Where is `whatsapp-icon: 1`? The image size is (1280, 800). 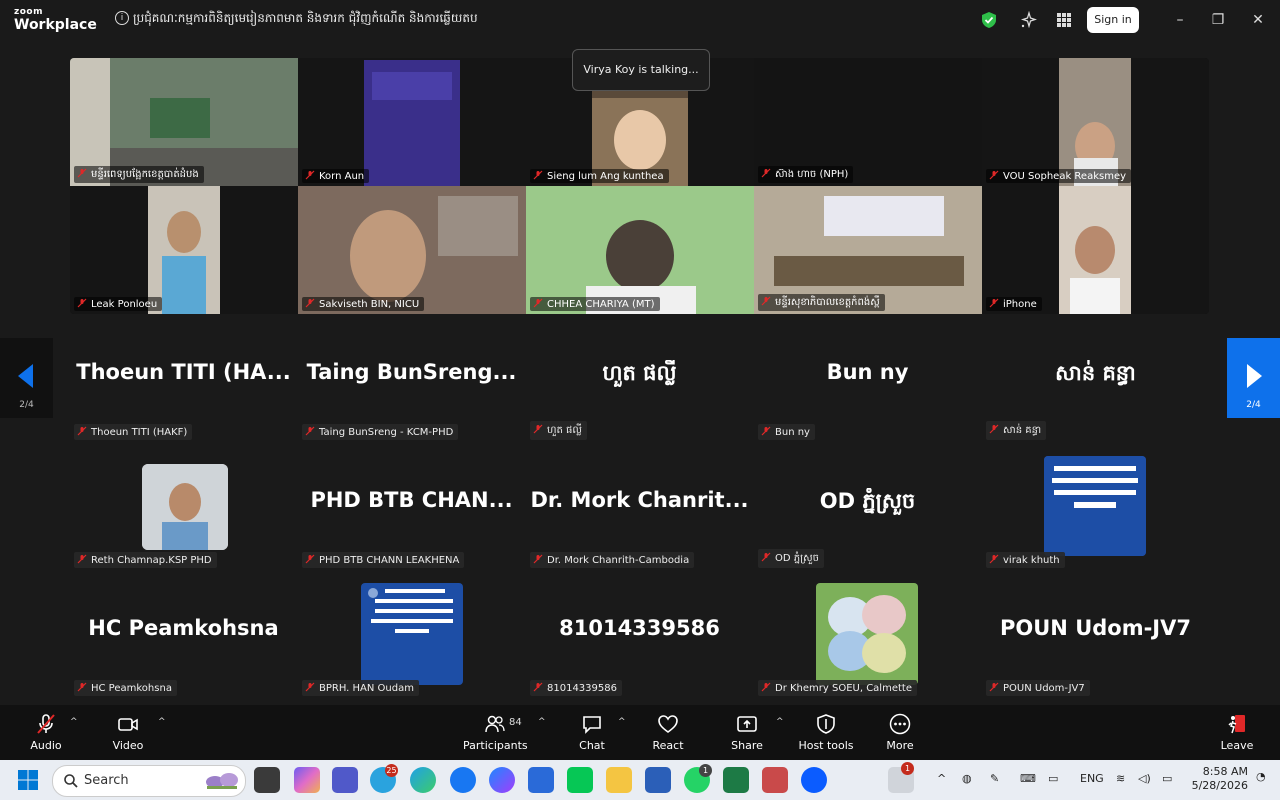 whatsapp-icon: 1 is located at coordinates (698, 778).